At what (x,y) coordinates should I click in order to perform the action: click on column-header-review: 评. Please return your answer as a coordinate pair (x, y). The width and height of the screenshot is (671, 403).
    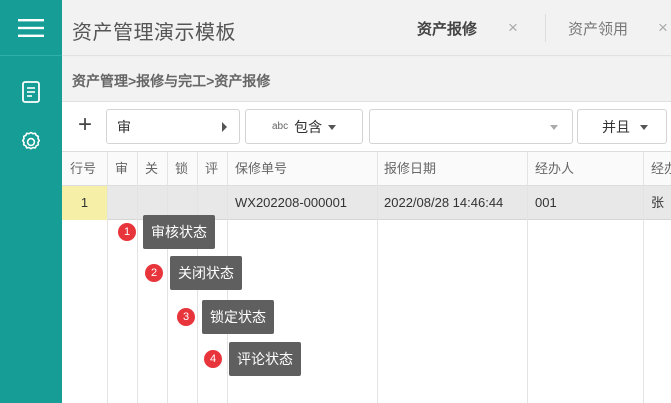
    Looking at the image, I should click on (211, 169).